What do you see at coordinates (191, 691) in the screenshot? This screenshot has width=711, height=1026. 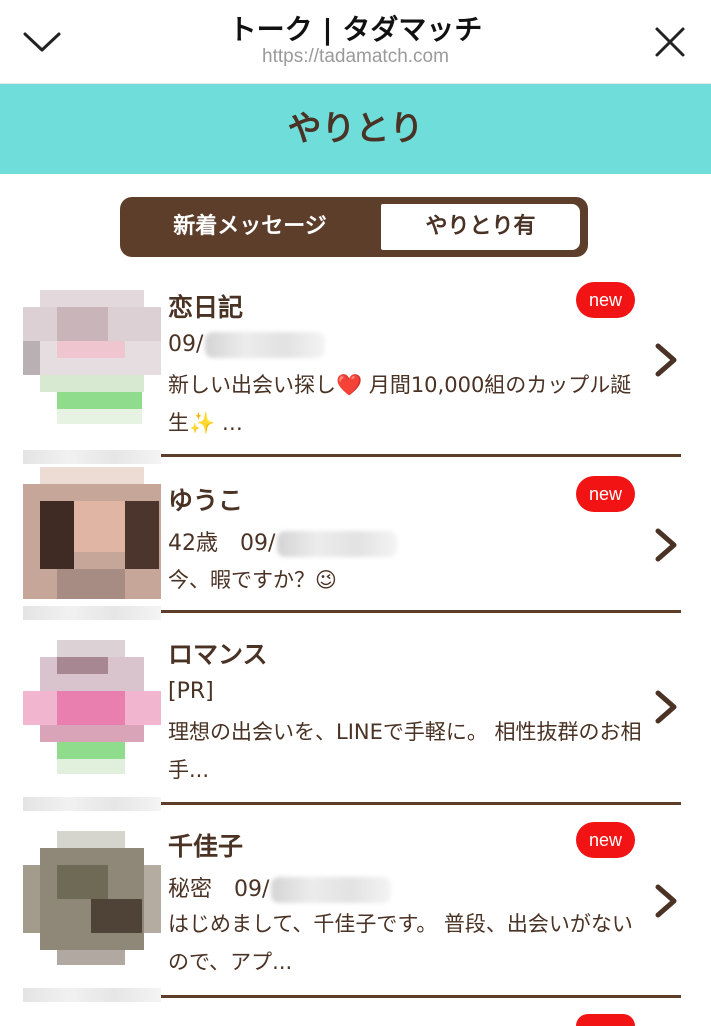 I see `message-meta: [PR]` at bounding box center [191, 691].